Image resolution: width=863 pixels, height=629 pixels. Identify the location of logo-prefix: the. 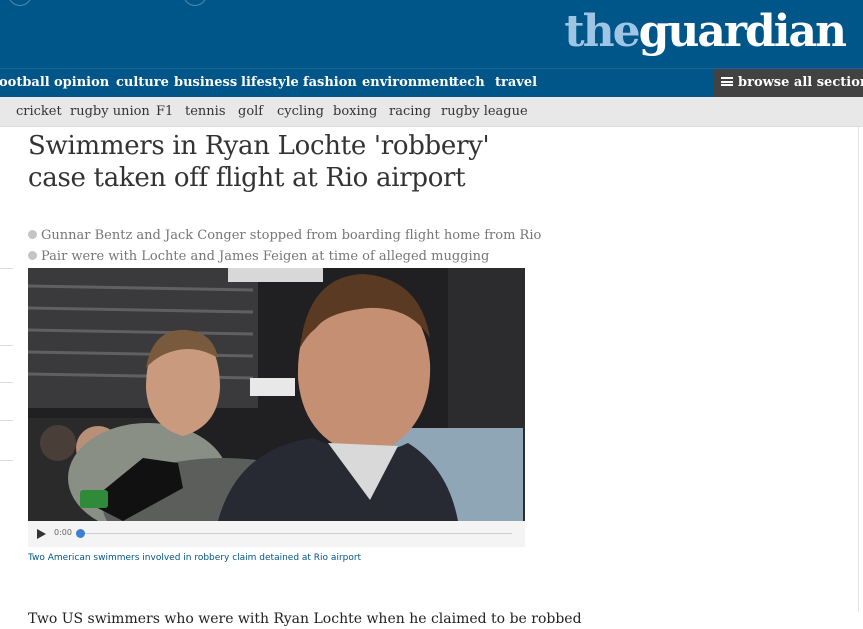
(602, 31).